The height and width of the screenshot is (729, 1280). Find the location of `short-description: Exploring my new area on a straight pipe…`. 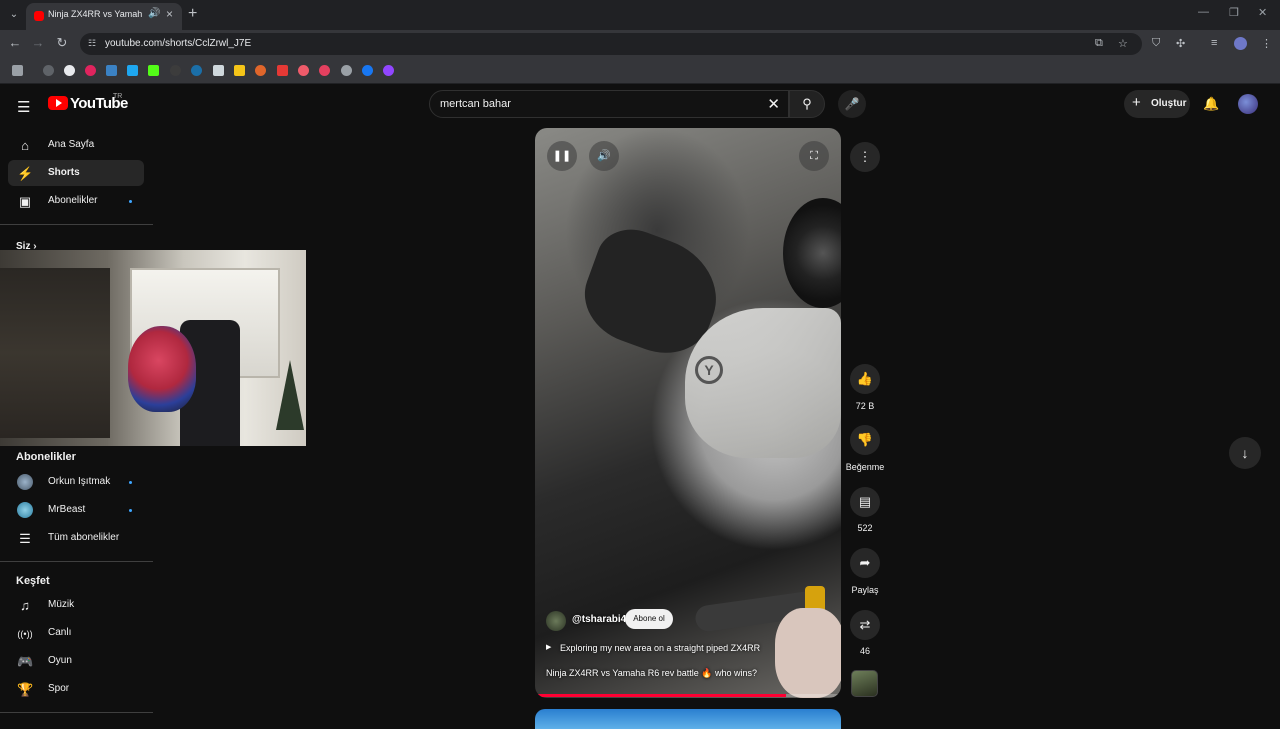

short-description: Exploring my new area on a straight pipe… is located at coordinates (660, 648).